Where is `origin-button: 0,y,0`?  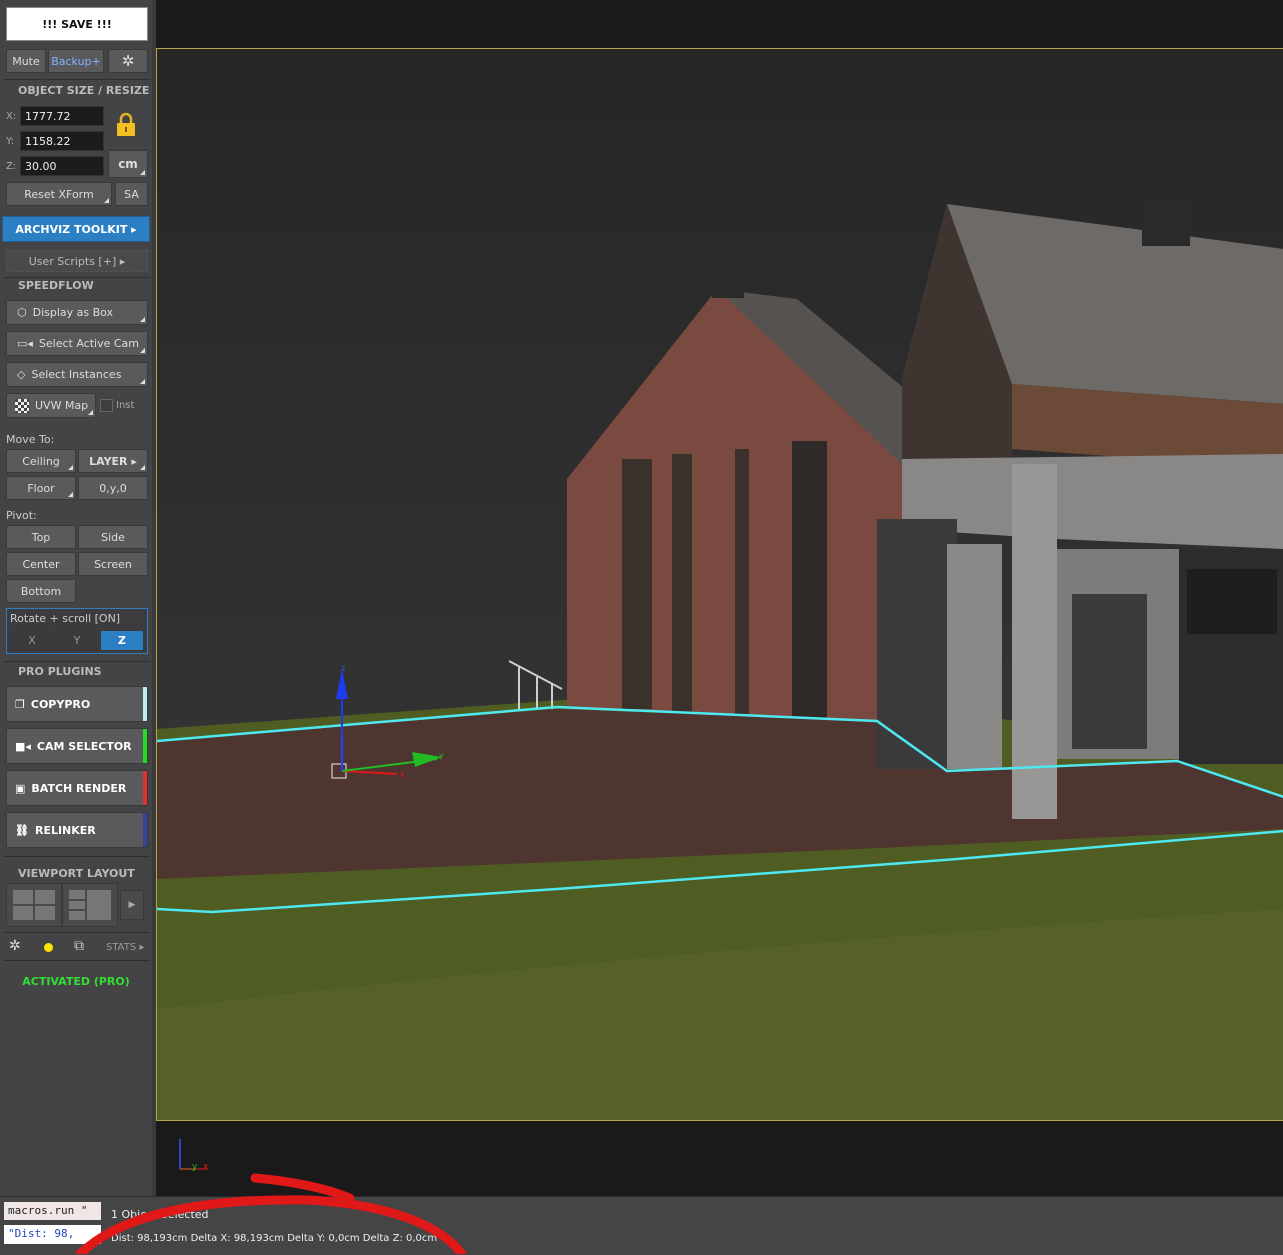 origin-button: 0,y,0 is located at coordinates (113, 488).